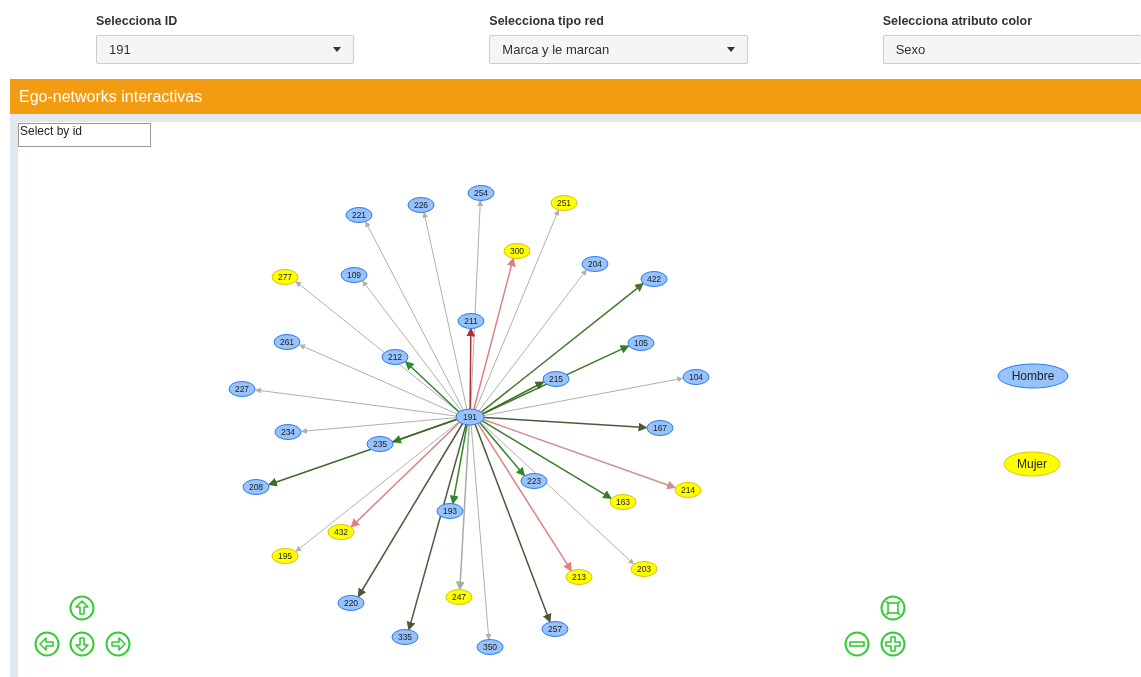 This screenshot has width=1141, height=677. What do you see at coordinates (623, 502) in the screenshot?
I see `graph-node: 163` at bounding box center [623, 502].